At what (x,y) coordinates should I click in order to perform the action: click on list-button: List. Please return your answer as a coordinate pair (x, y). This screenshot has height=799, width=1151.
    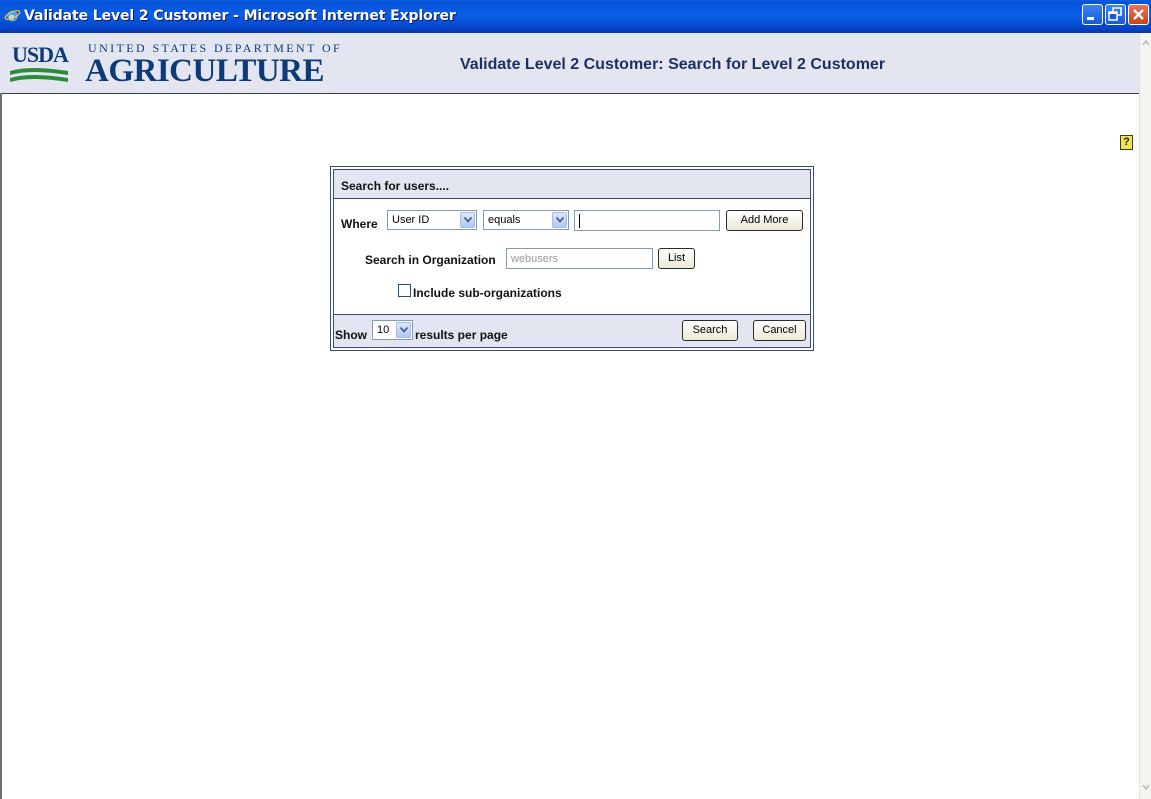
    Looking at the image, I should click on (676, 258).